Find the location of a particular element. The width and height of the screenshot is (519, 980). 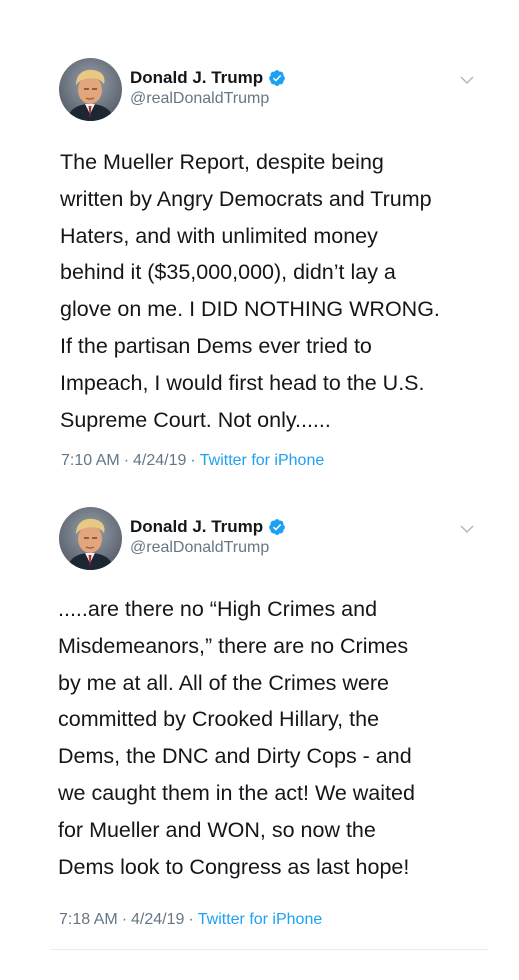

tweet-meta: 7:18 AM · 4/24/19 · Twitter for iPhone is located at coordinates (190, 920).